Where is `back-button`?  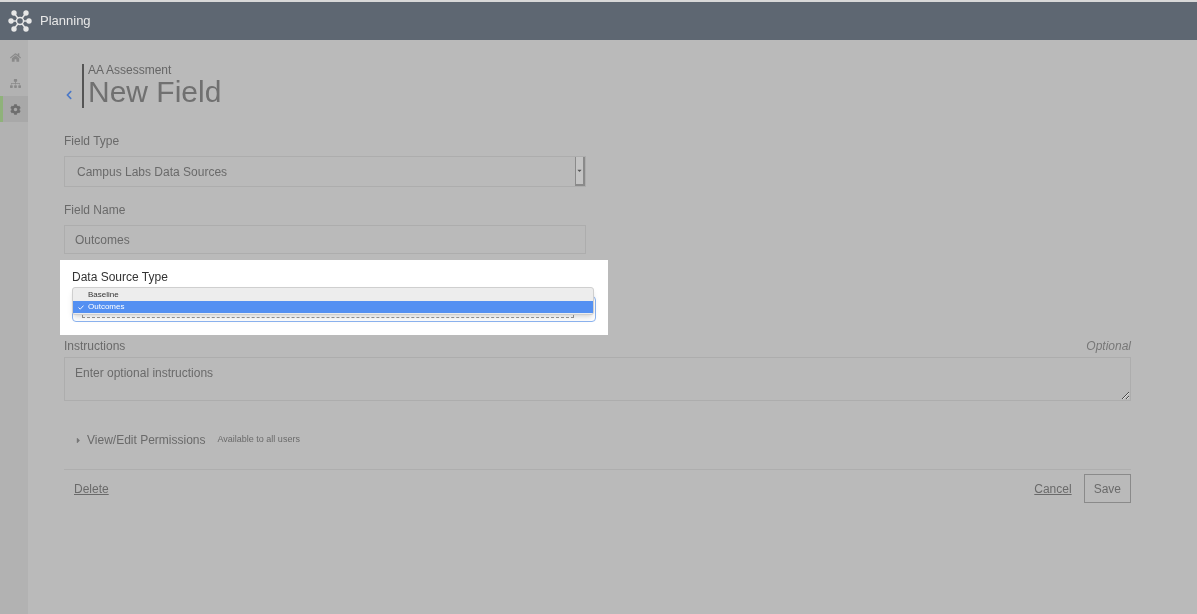
back-button is located at coordinates (69, 95).